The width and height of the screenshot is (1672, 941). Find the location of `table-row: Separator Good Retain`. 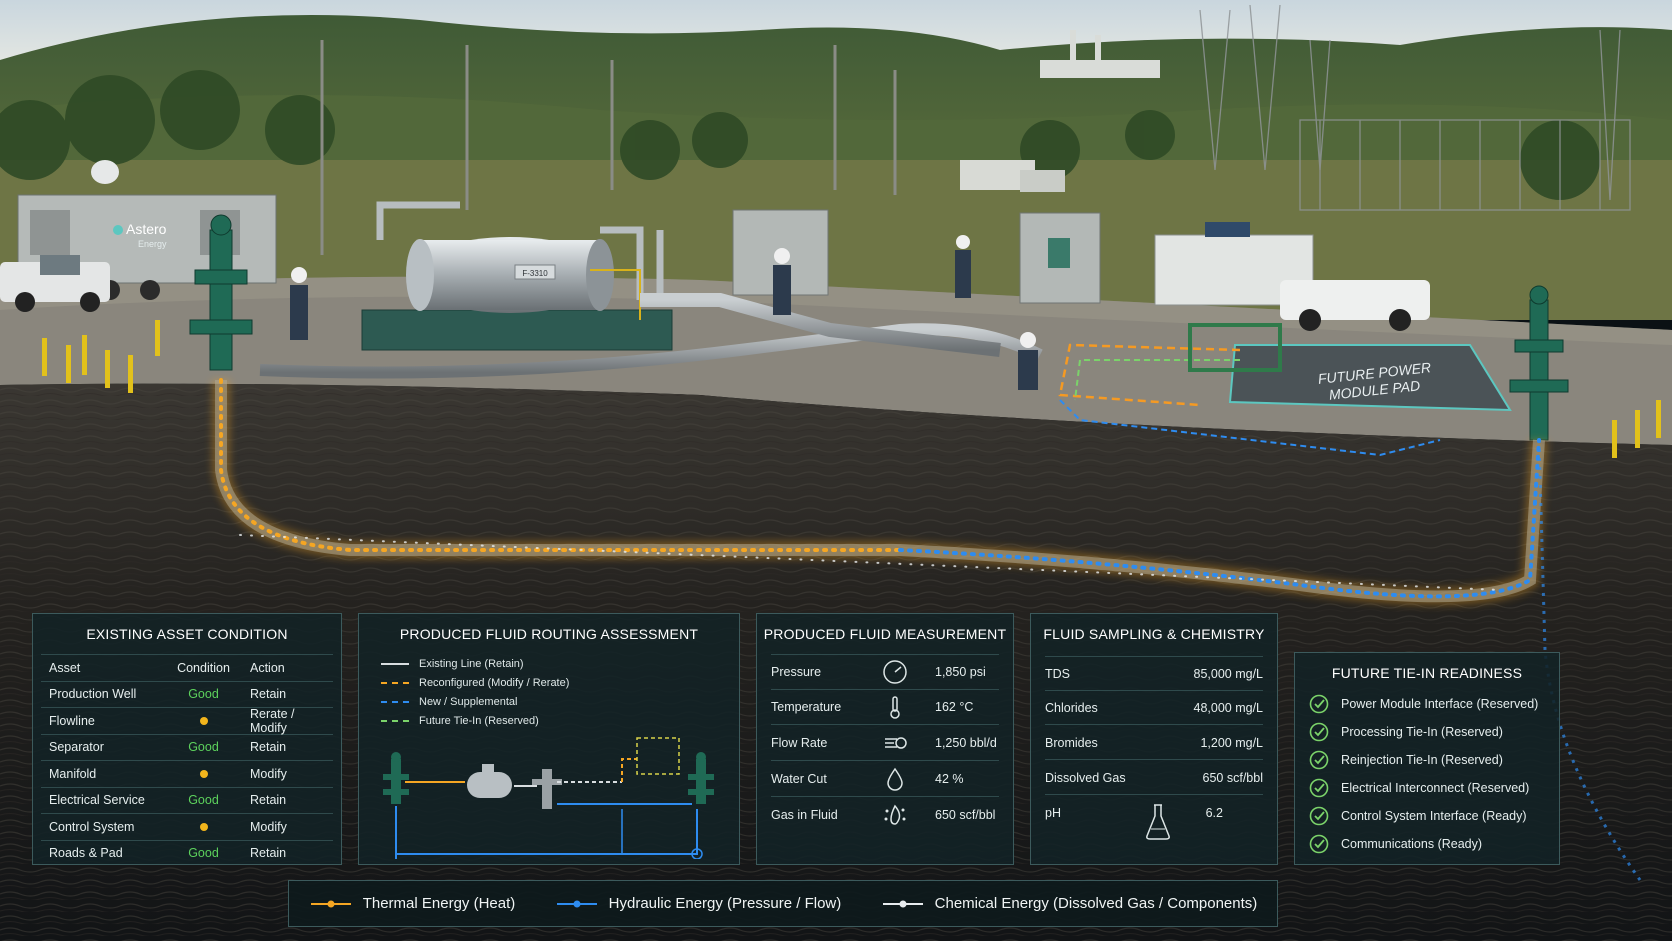

table-row: Separator Good Retain is located at coordinates (187, 748).